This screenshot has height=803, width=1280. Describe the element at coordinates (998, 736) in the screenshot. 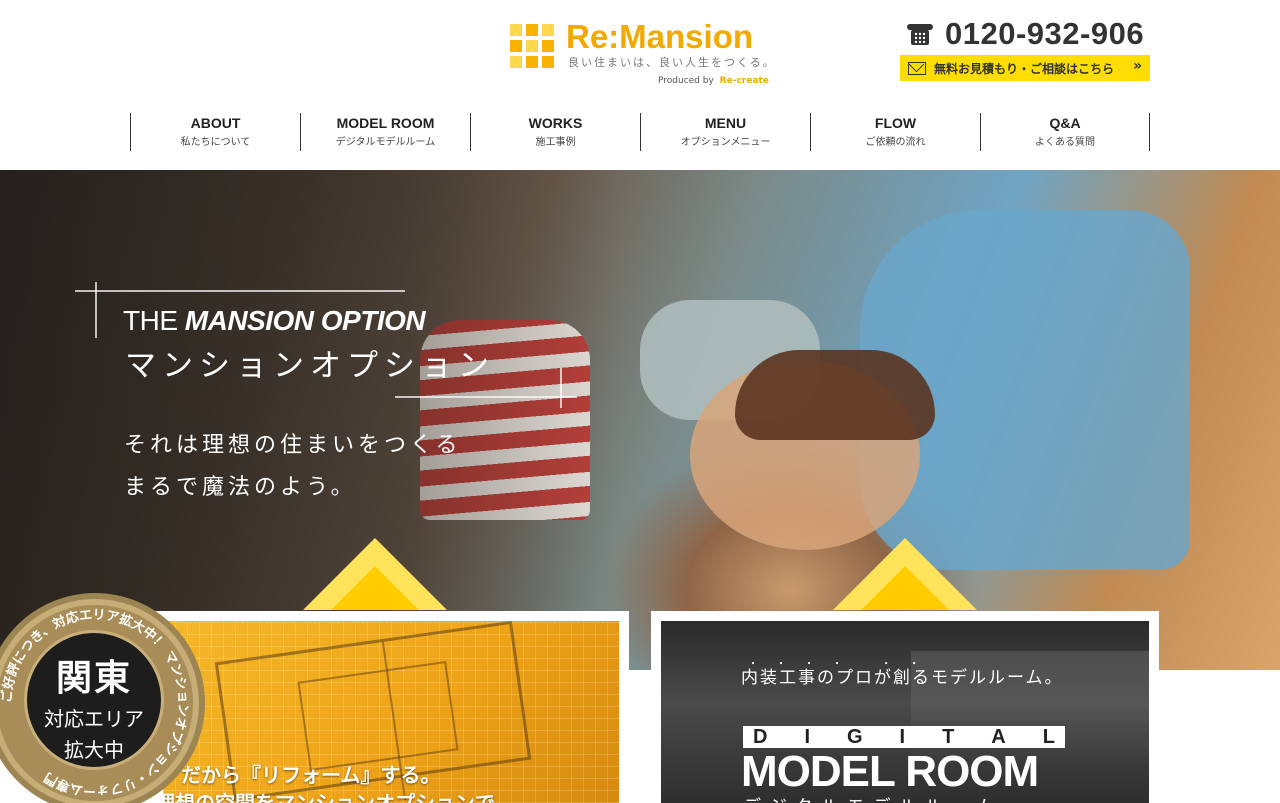

I see `digital-letter: A` at that location.